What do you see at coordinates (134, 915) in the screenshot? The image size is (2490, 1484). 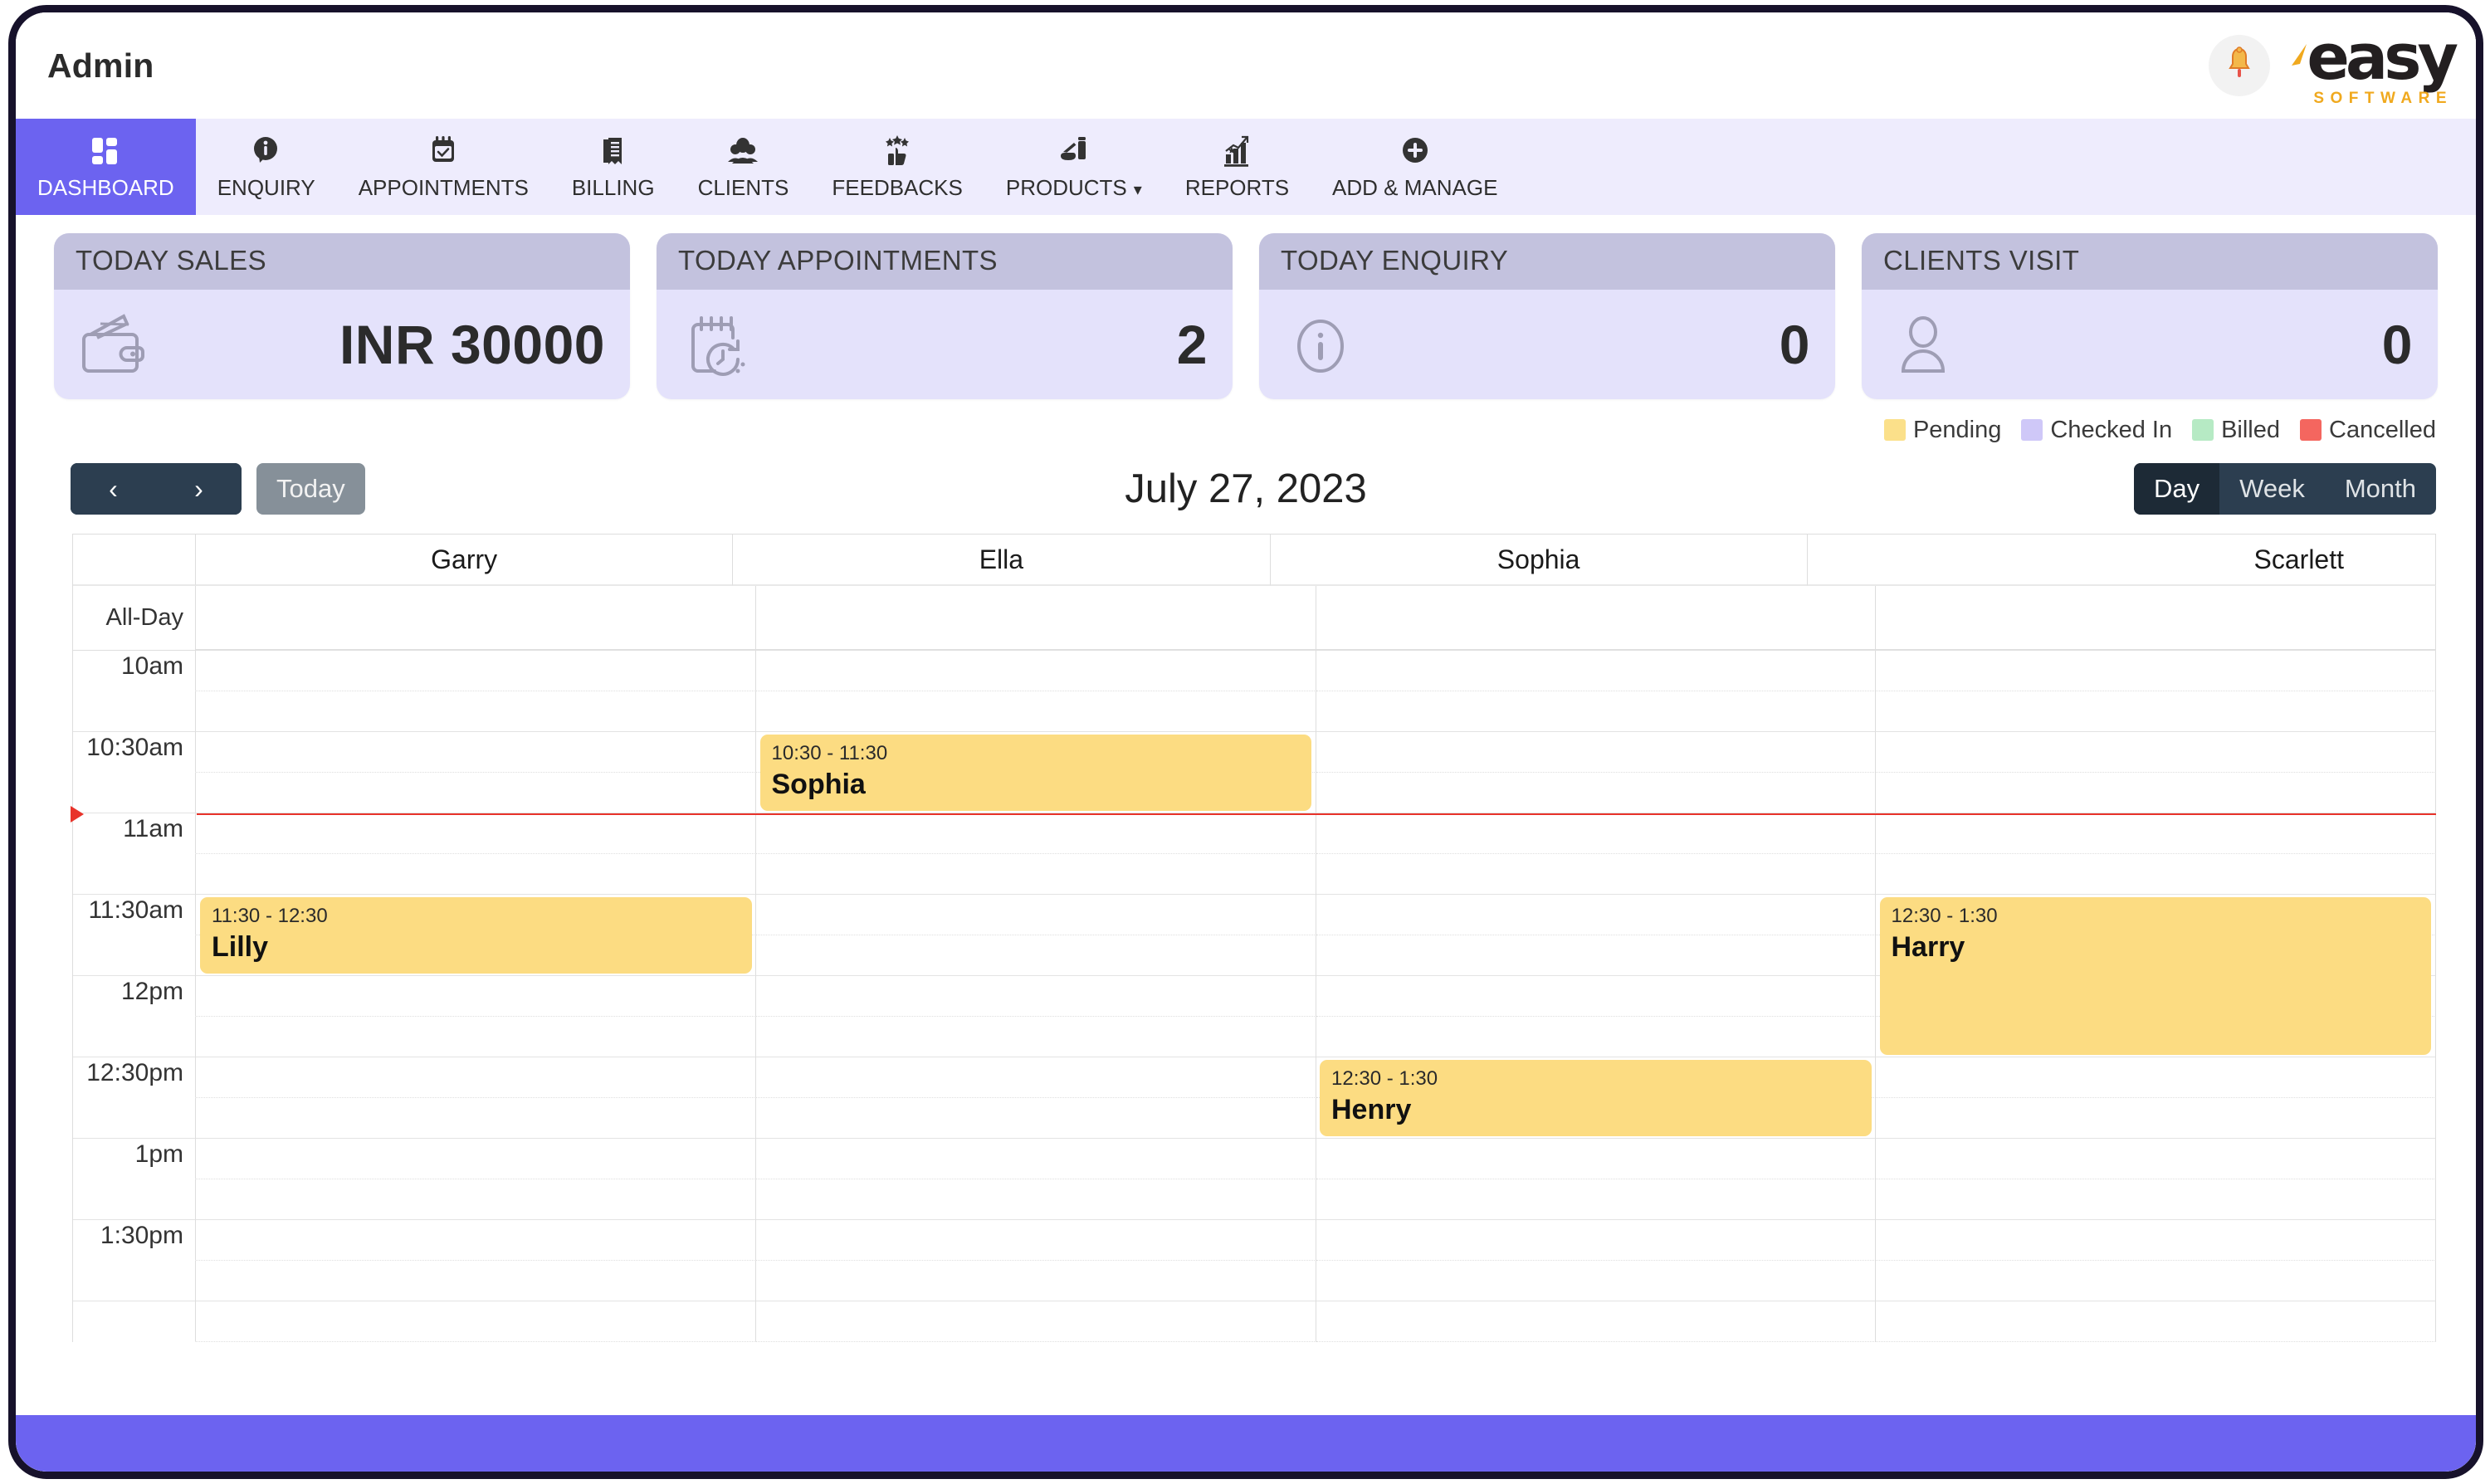 I see `time-axis-label: 11:30am` at bounding box center [134, 915].